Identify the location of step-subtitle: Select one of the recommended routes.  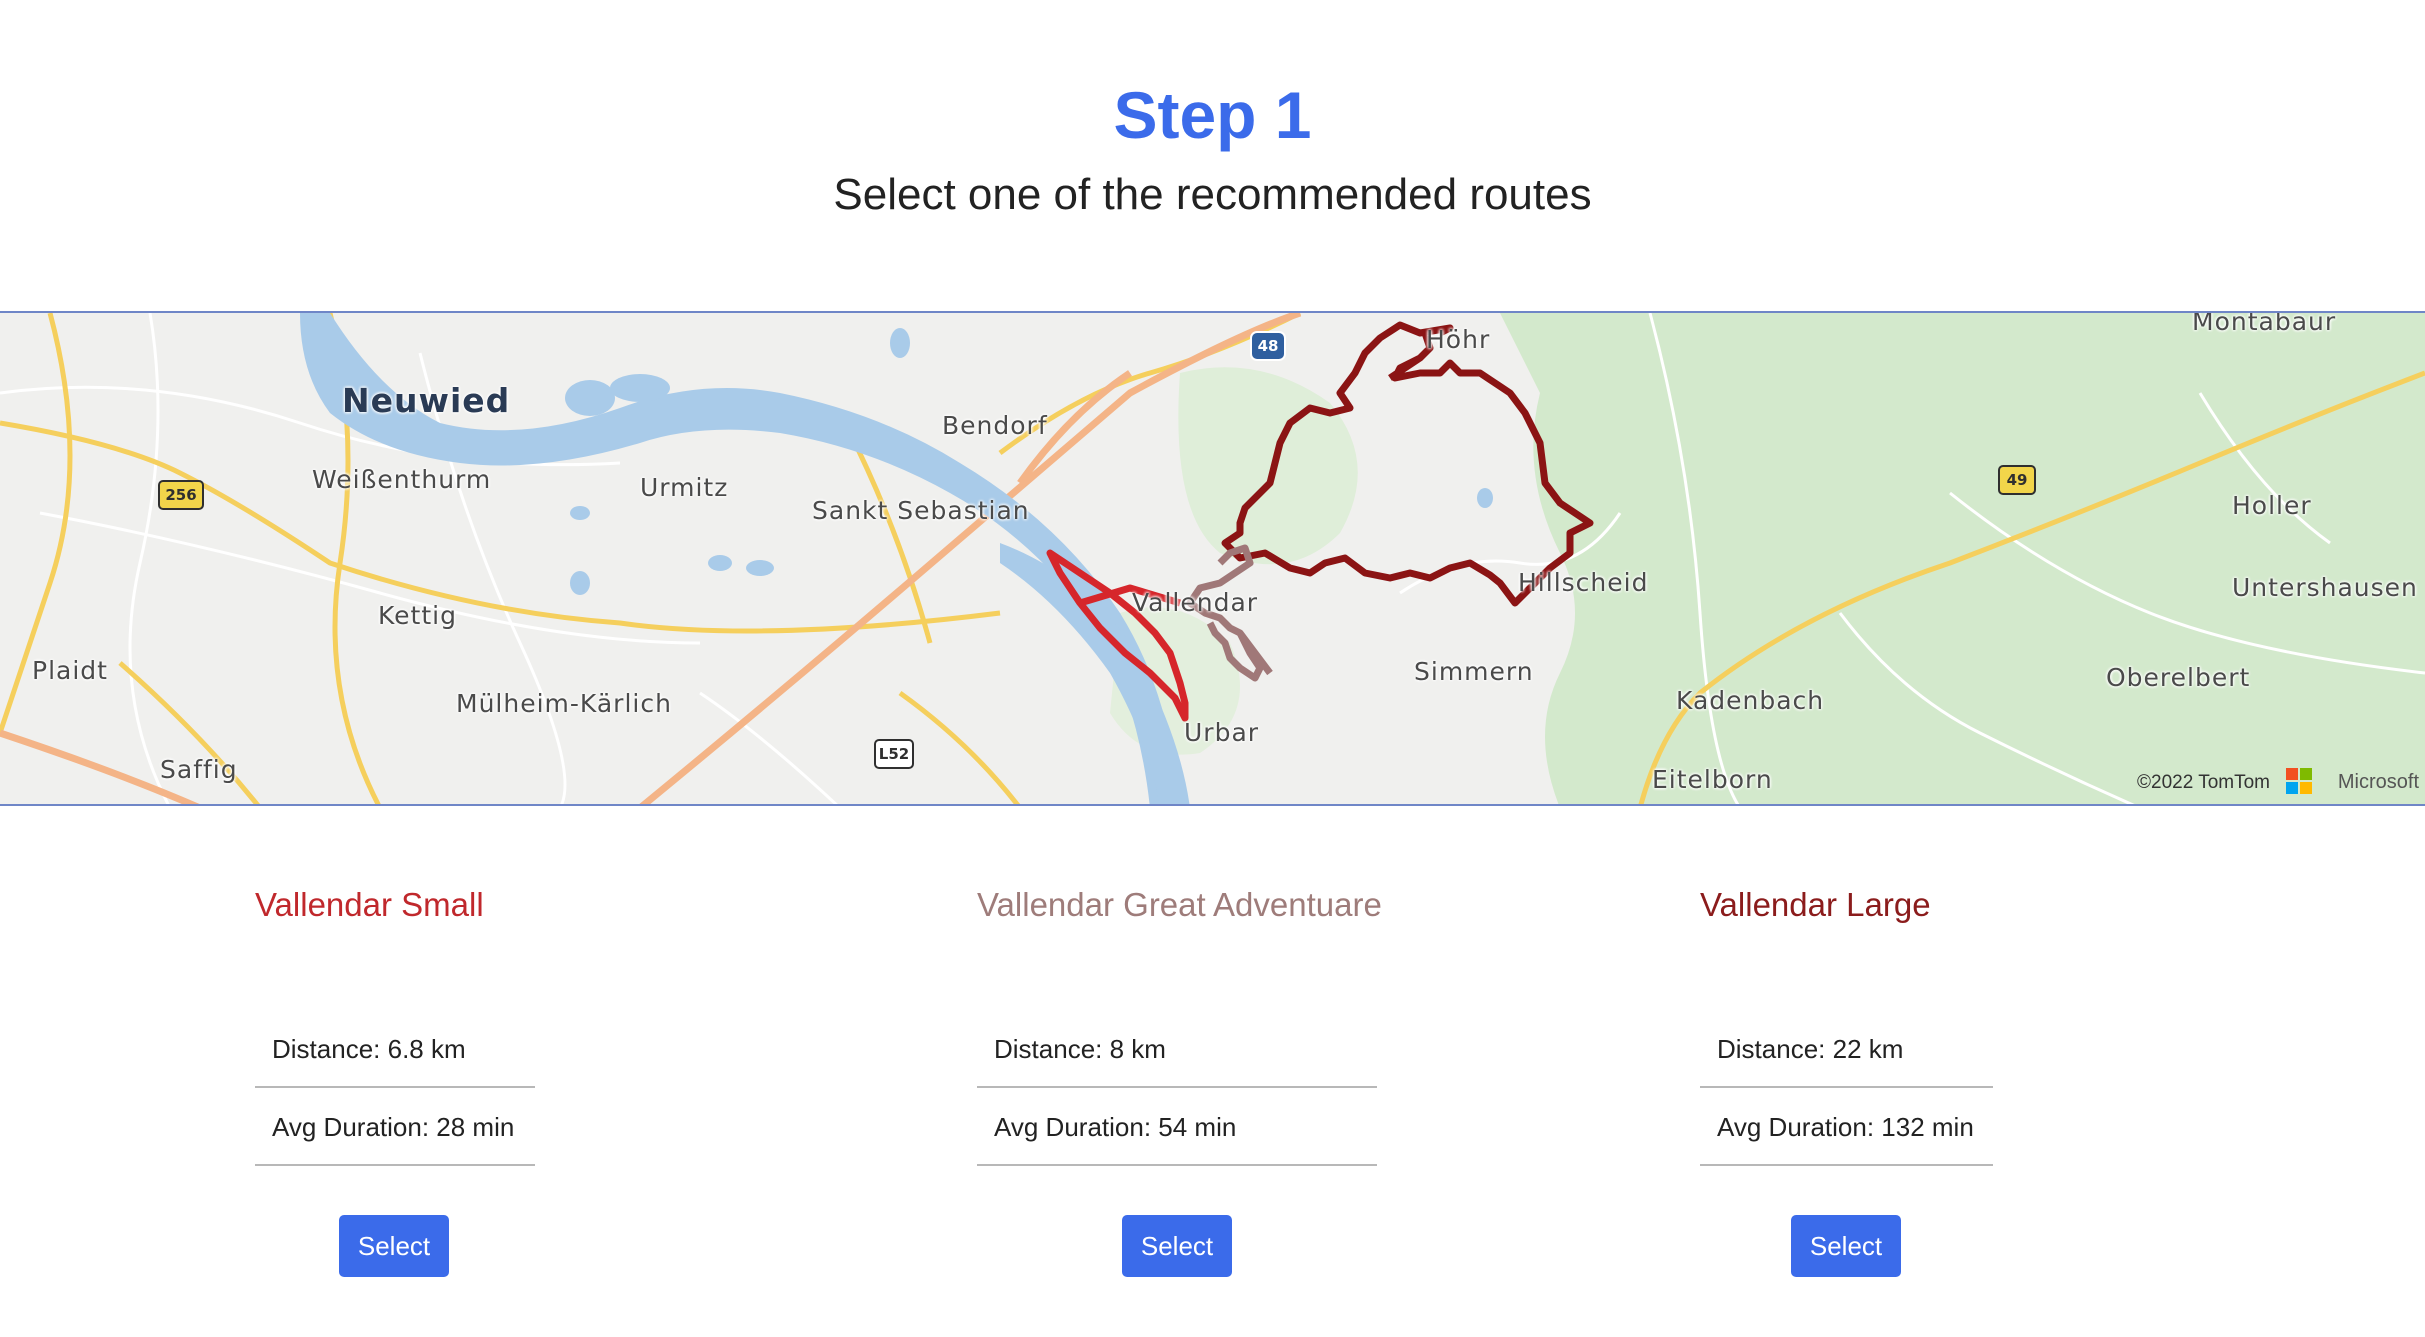
(1212, 194).